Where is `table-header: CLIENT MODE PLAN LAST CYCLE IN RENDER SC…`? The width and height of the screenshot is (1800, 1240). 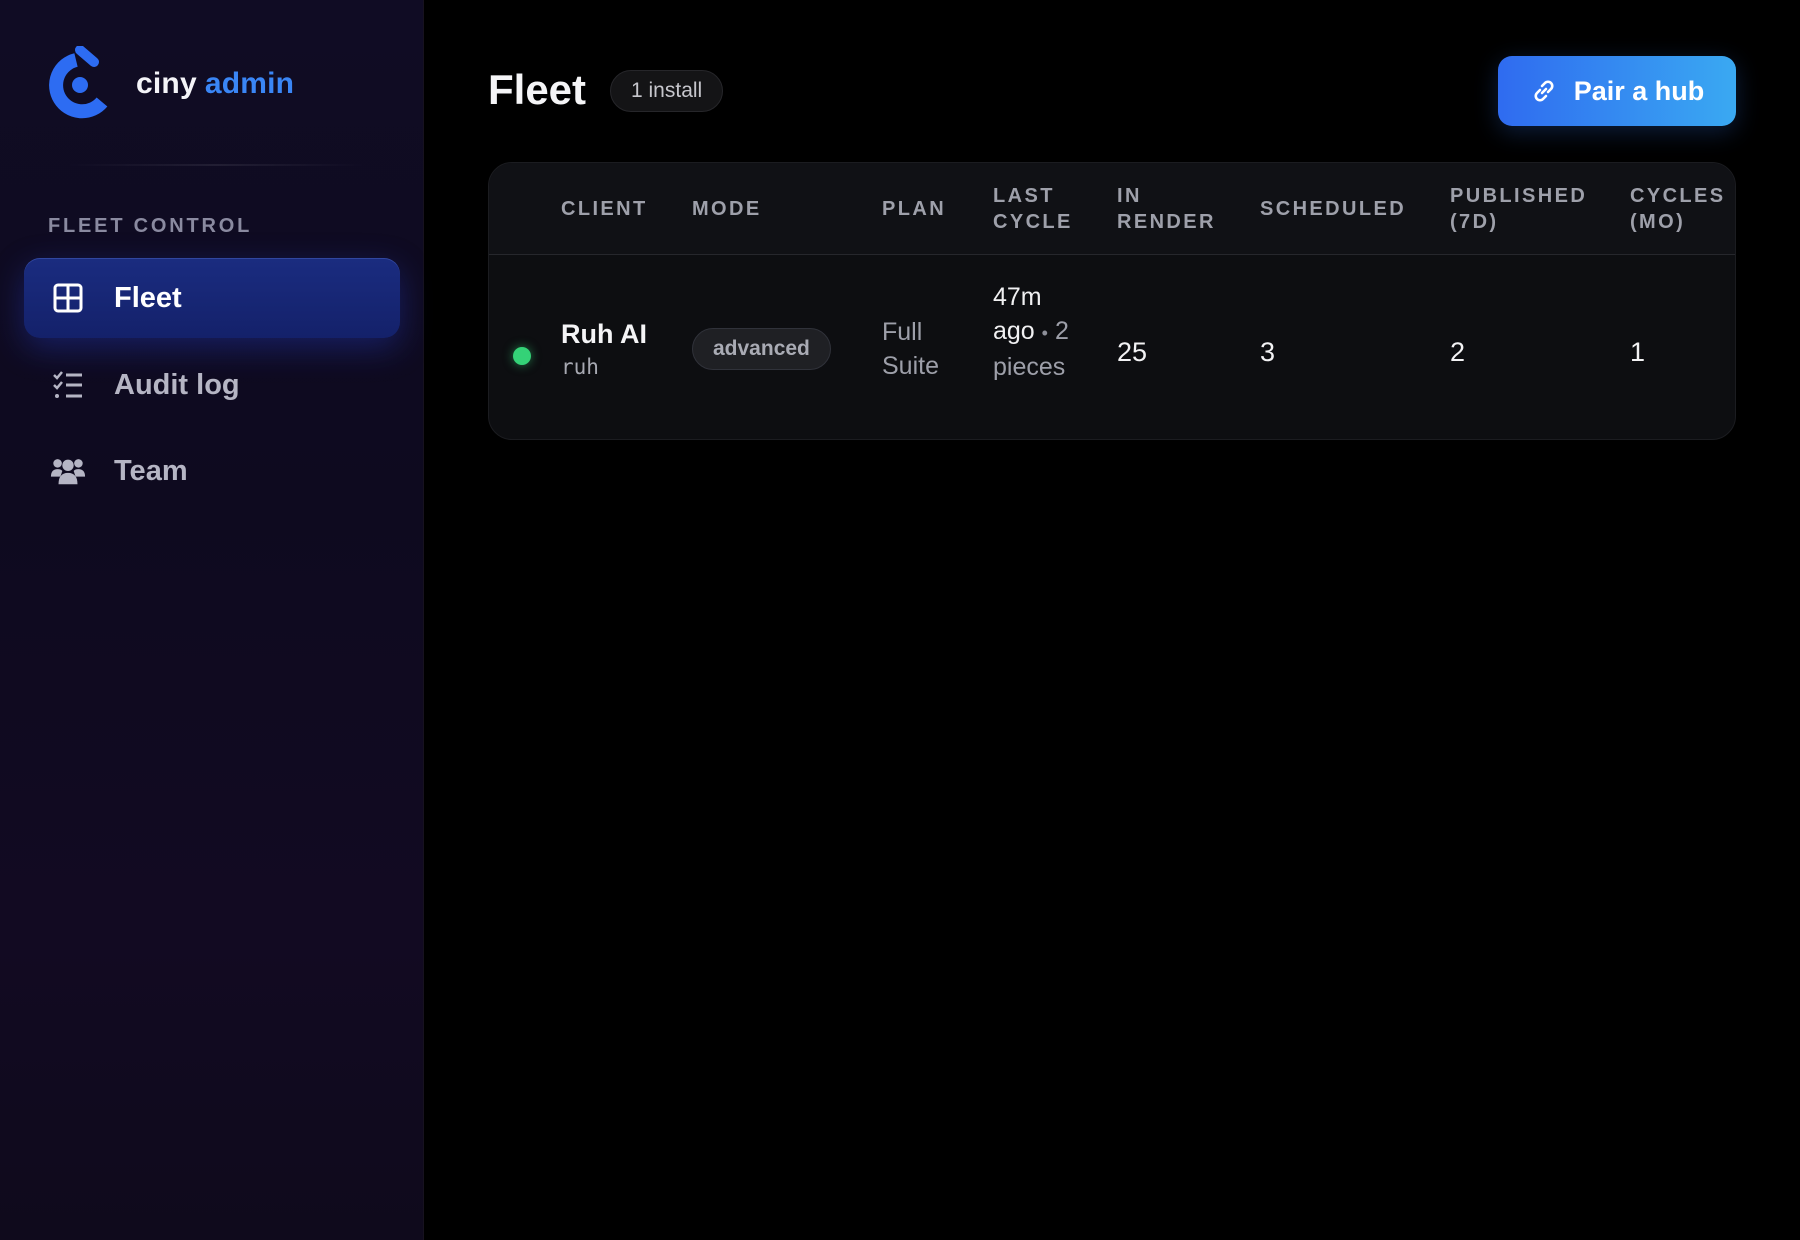 table-header: CLIENT MODE PLAN LAST CYCLE IN RENDER SC… is located at coordinates (1112, 209).